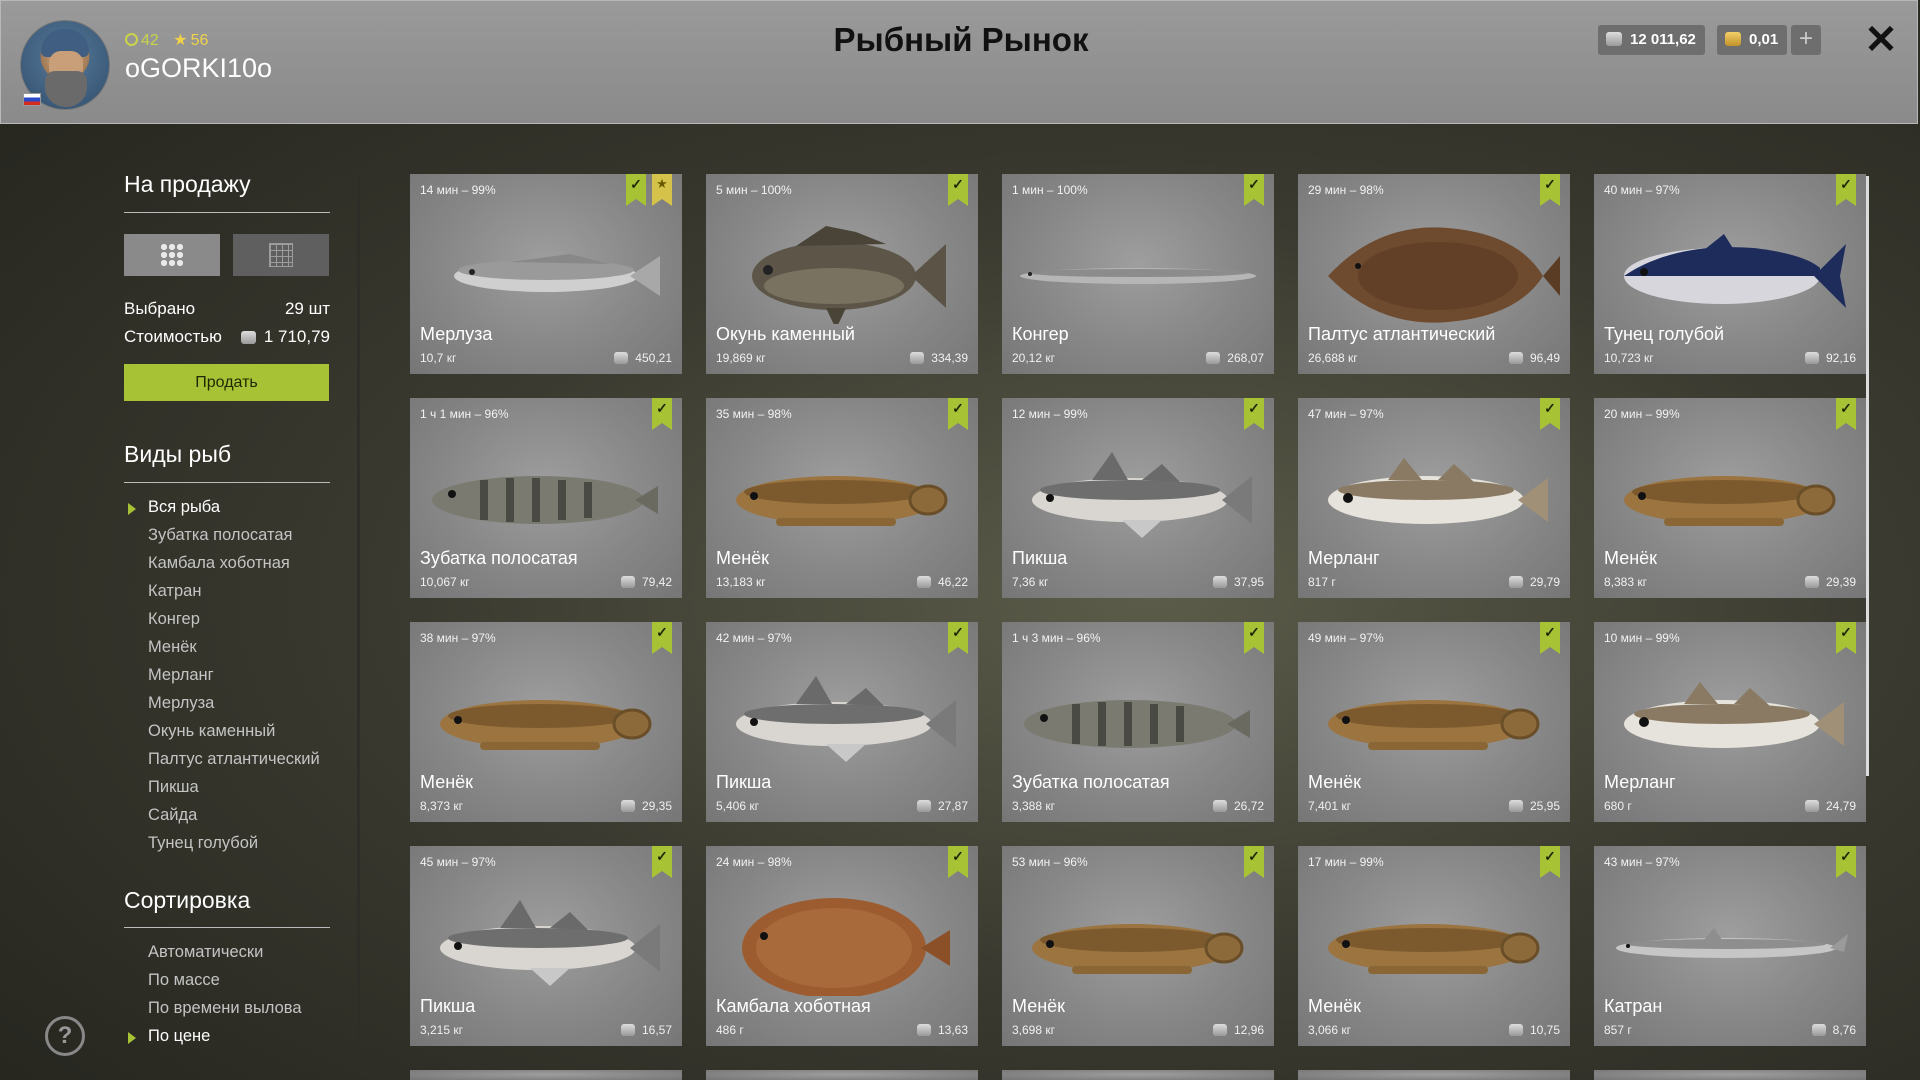  What do you see at coordinates (656, 1030) in the screenshot?
I see `price-value: 16,57` at bounding box center [656, 1030].